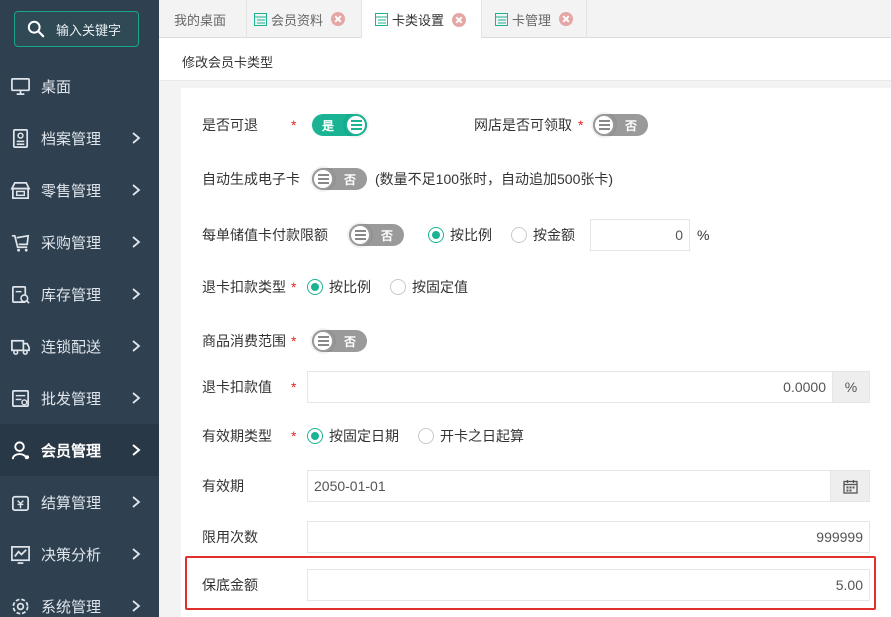 This screenshot has height=617, width=891. I want to click on monitor-icon, so click(20, 86).